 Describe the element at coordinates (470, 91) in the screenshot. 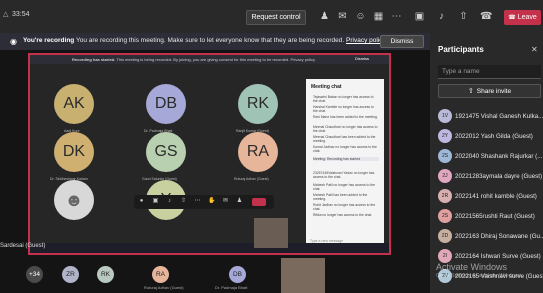

I see `share-icon: ⇧` at that location.